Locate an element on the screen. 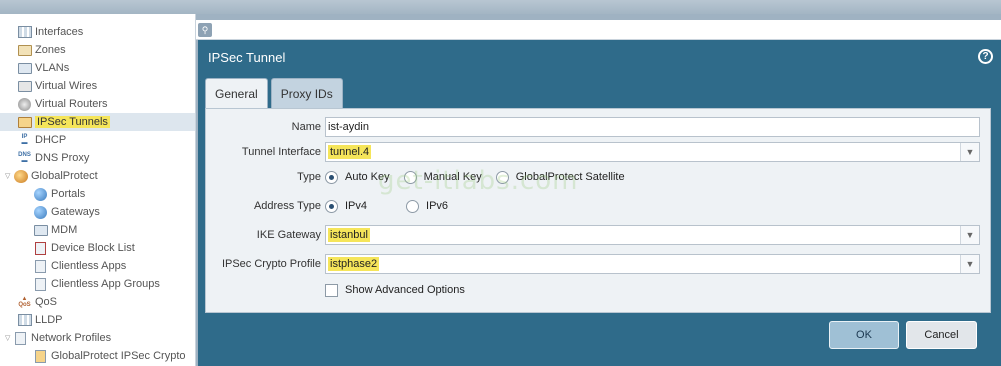 The image size is (1001, 366). globalprotect-icon is located at coordinates (20, 176).